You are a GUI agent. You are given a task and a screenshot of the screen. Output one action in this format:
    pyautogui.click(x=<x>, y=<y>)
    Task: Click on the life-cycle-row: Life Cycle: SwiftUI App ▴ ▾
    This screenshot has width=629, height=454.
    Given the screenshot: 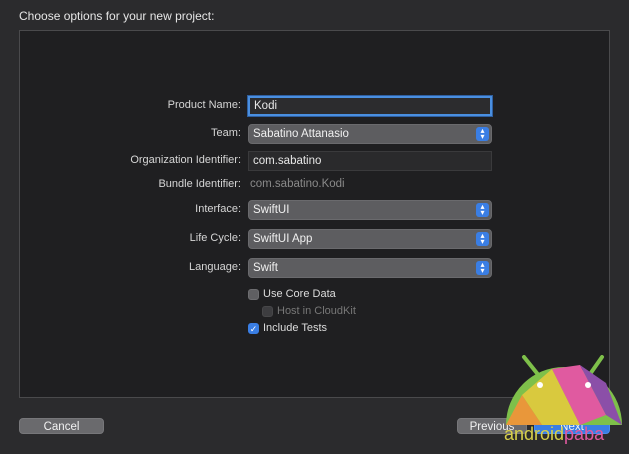 What is the action you would take?
    pyautogui.click(x=314, y=239)
    